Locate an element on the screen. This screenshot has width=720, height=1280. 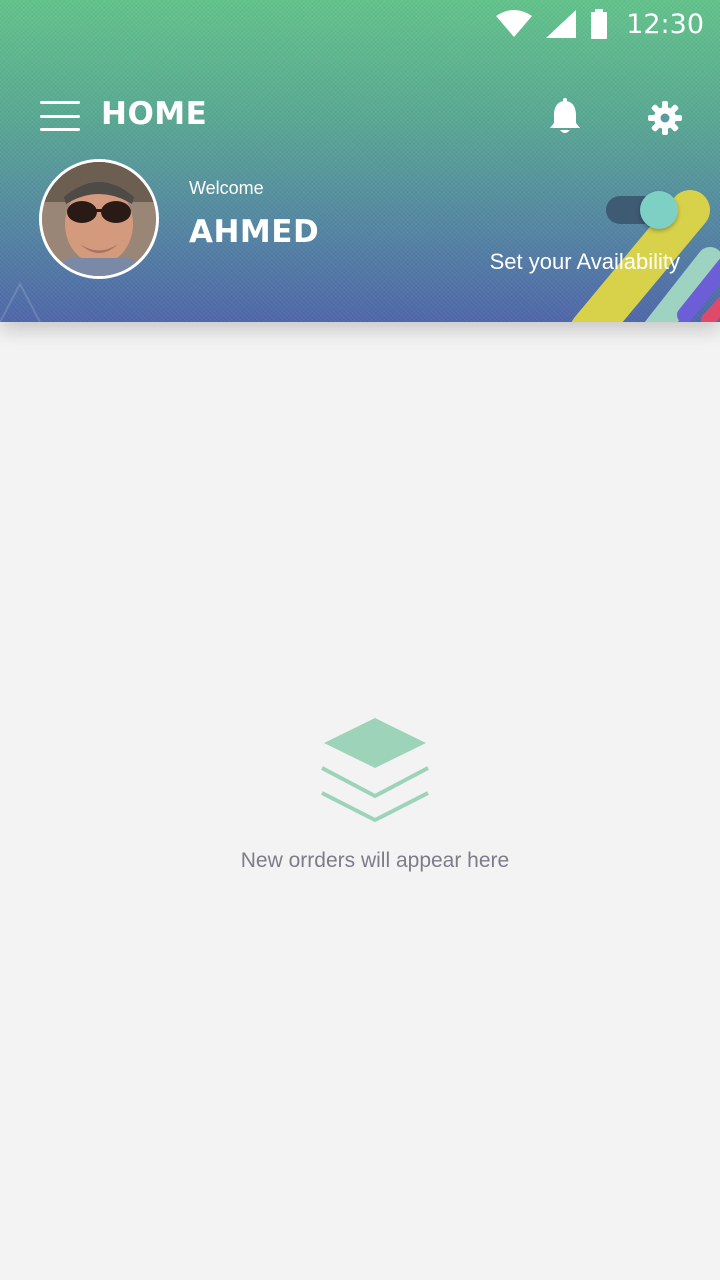
status-time: 12:30 is located at coordinates (665, 24).